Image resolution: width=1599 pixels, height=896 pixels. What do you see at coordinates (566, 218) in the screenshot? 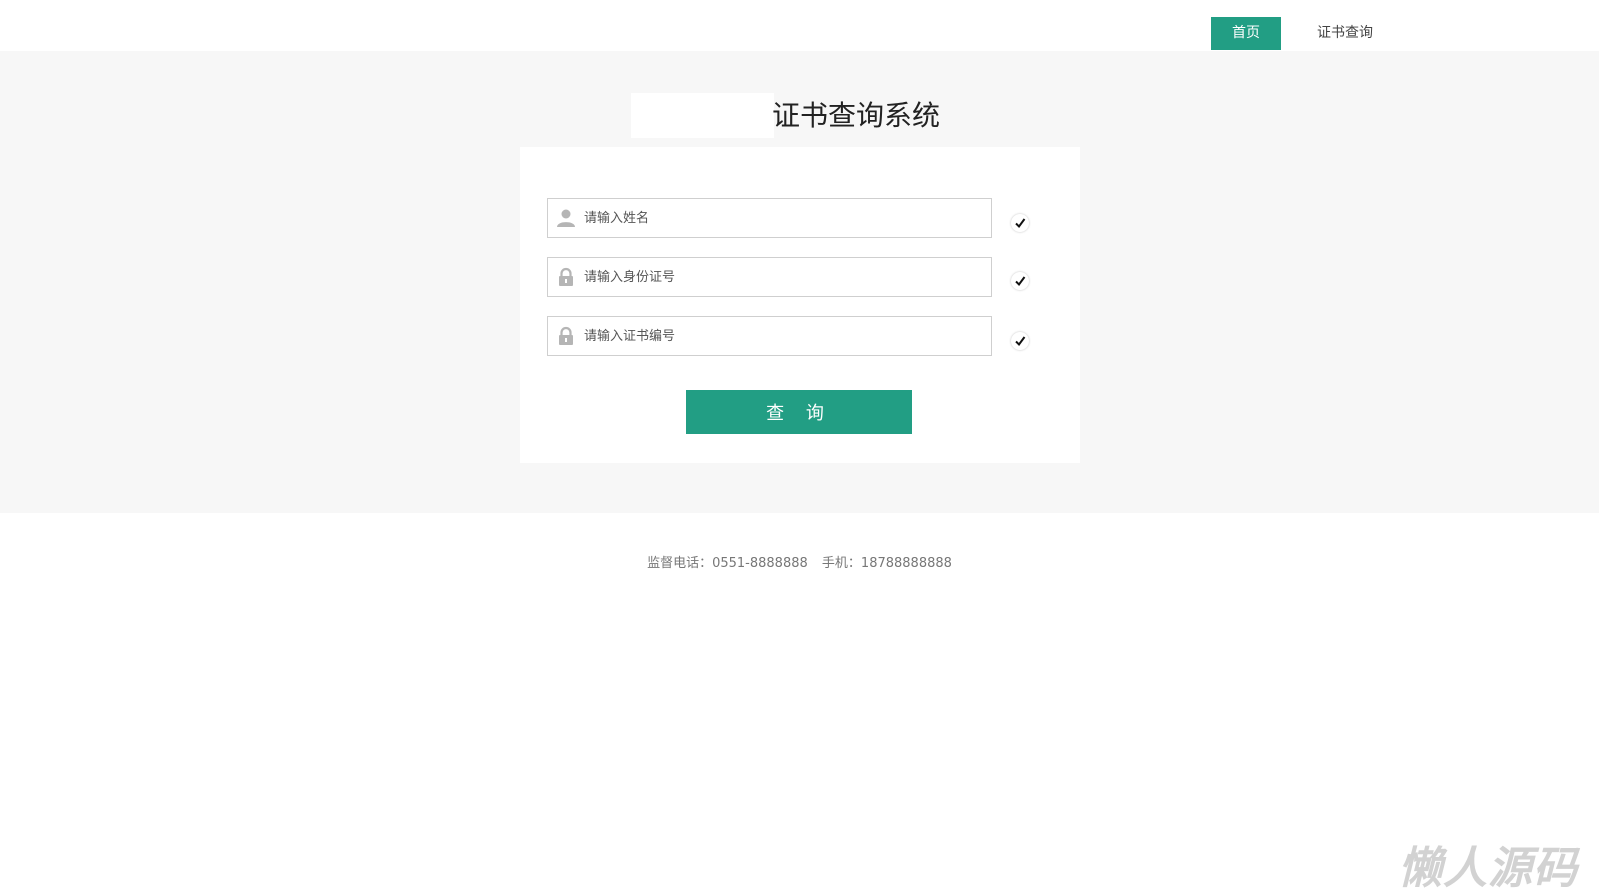
I see `user-icon` at bounding box center [566, 218].